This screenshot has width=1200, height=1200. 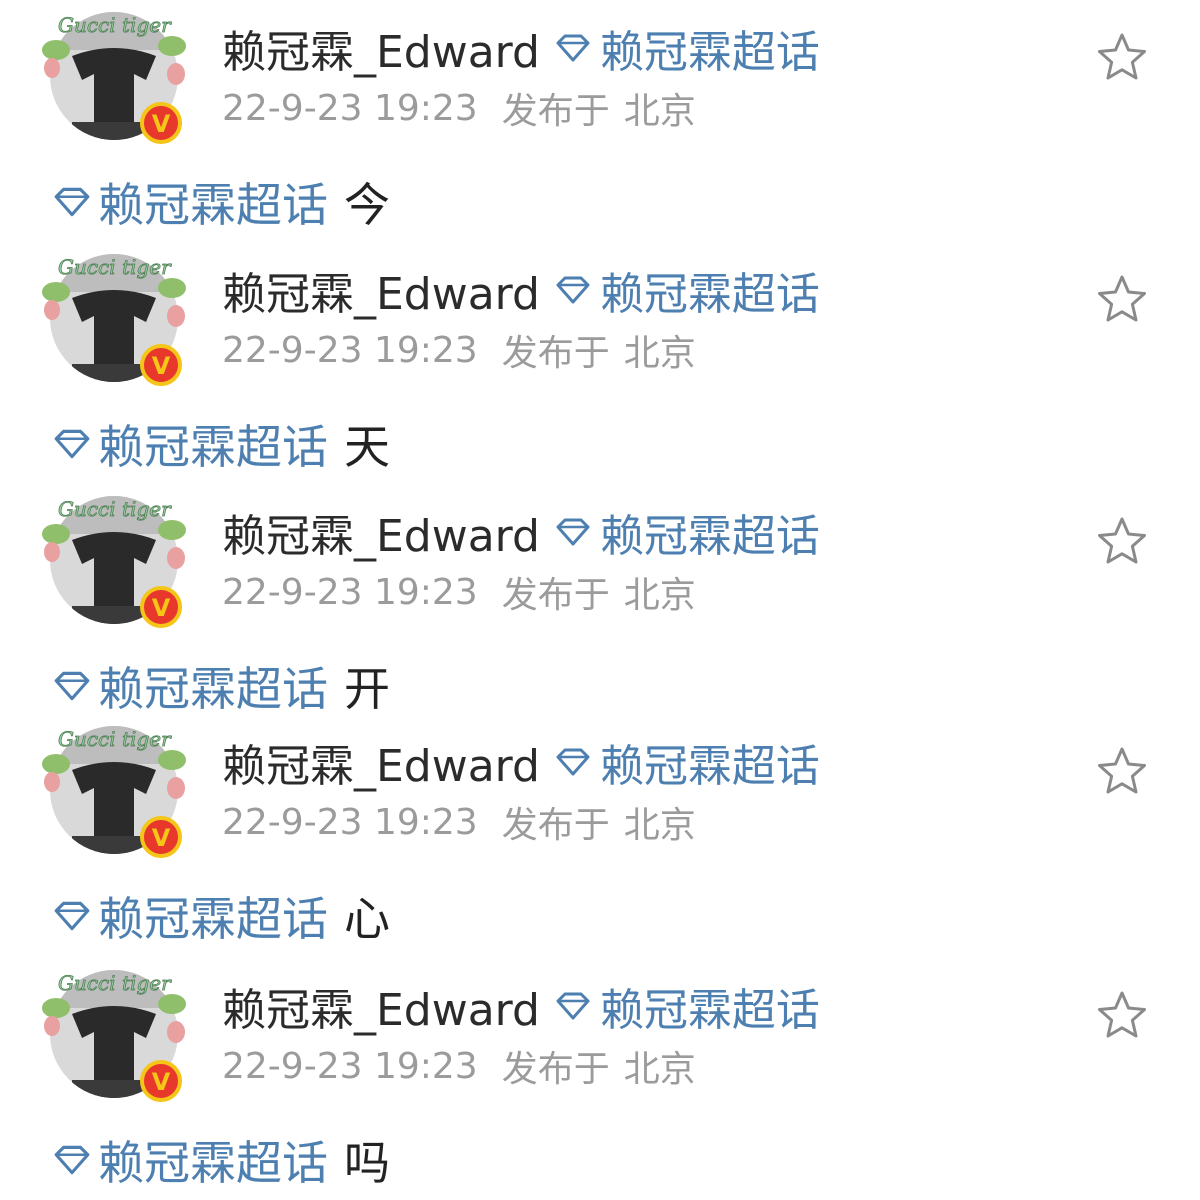 What do you see at coordinates (367, 447) in the screenshot?
I see `post-text: 天` at bounding box center [367, 447].